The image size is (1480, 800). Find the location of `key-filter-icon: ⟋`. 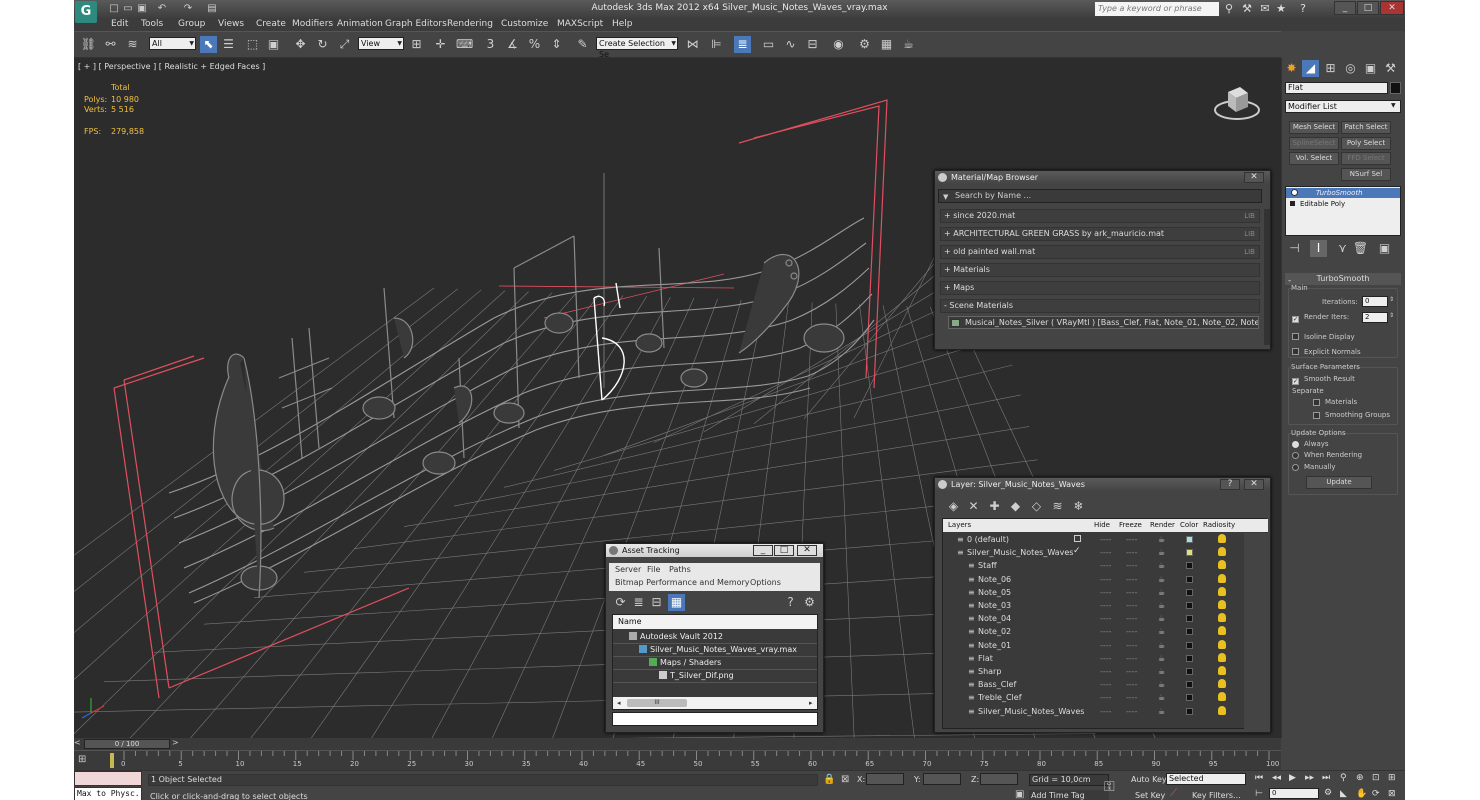

key-filter-icon: ⟋ is located at coordinates (1173, 793).